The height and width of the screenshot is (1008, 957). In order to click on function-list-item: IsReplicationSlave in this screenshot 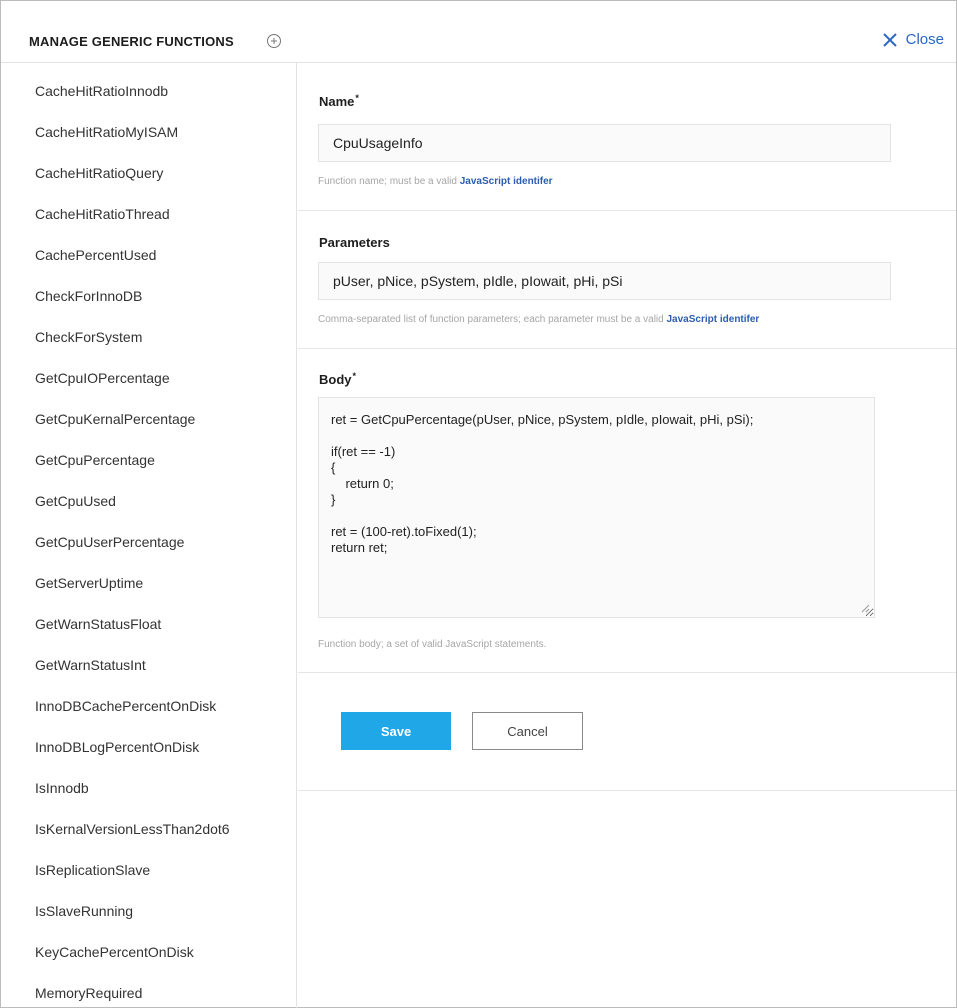, I will do `click(92, 870)`.